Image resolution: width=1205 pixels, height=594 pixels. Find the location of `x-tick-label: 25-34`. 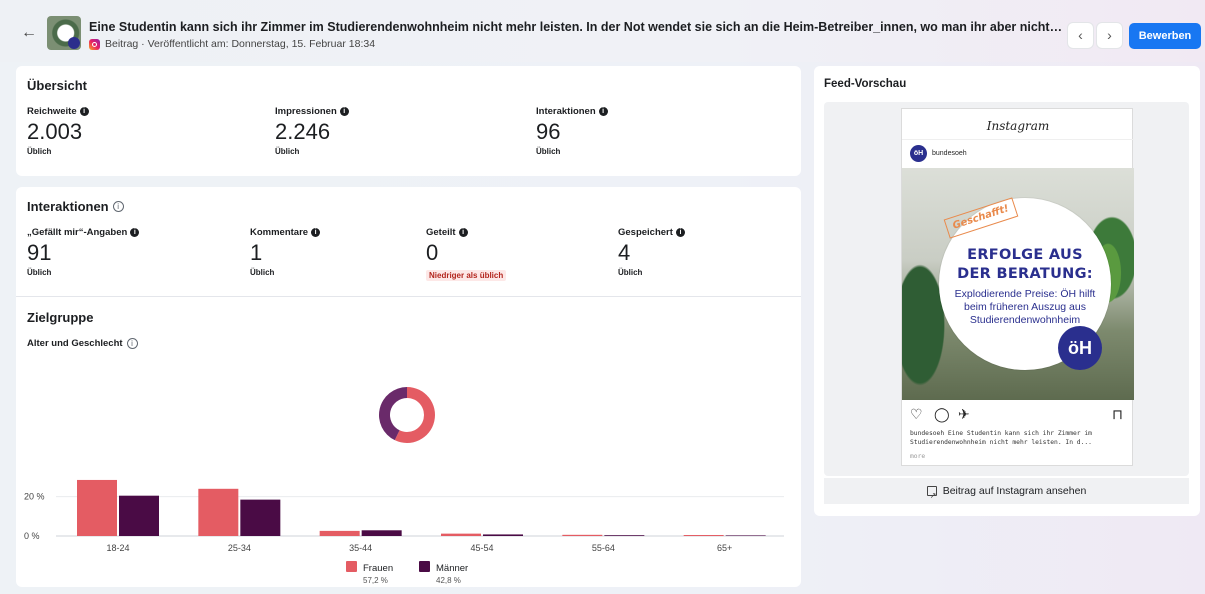

x-tick-label: 25-34 is located at coordinates (239, 548).